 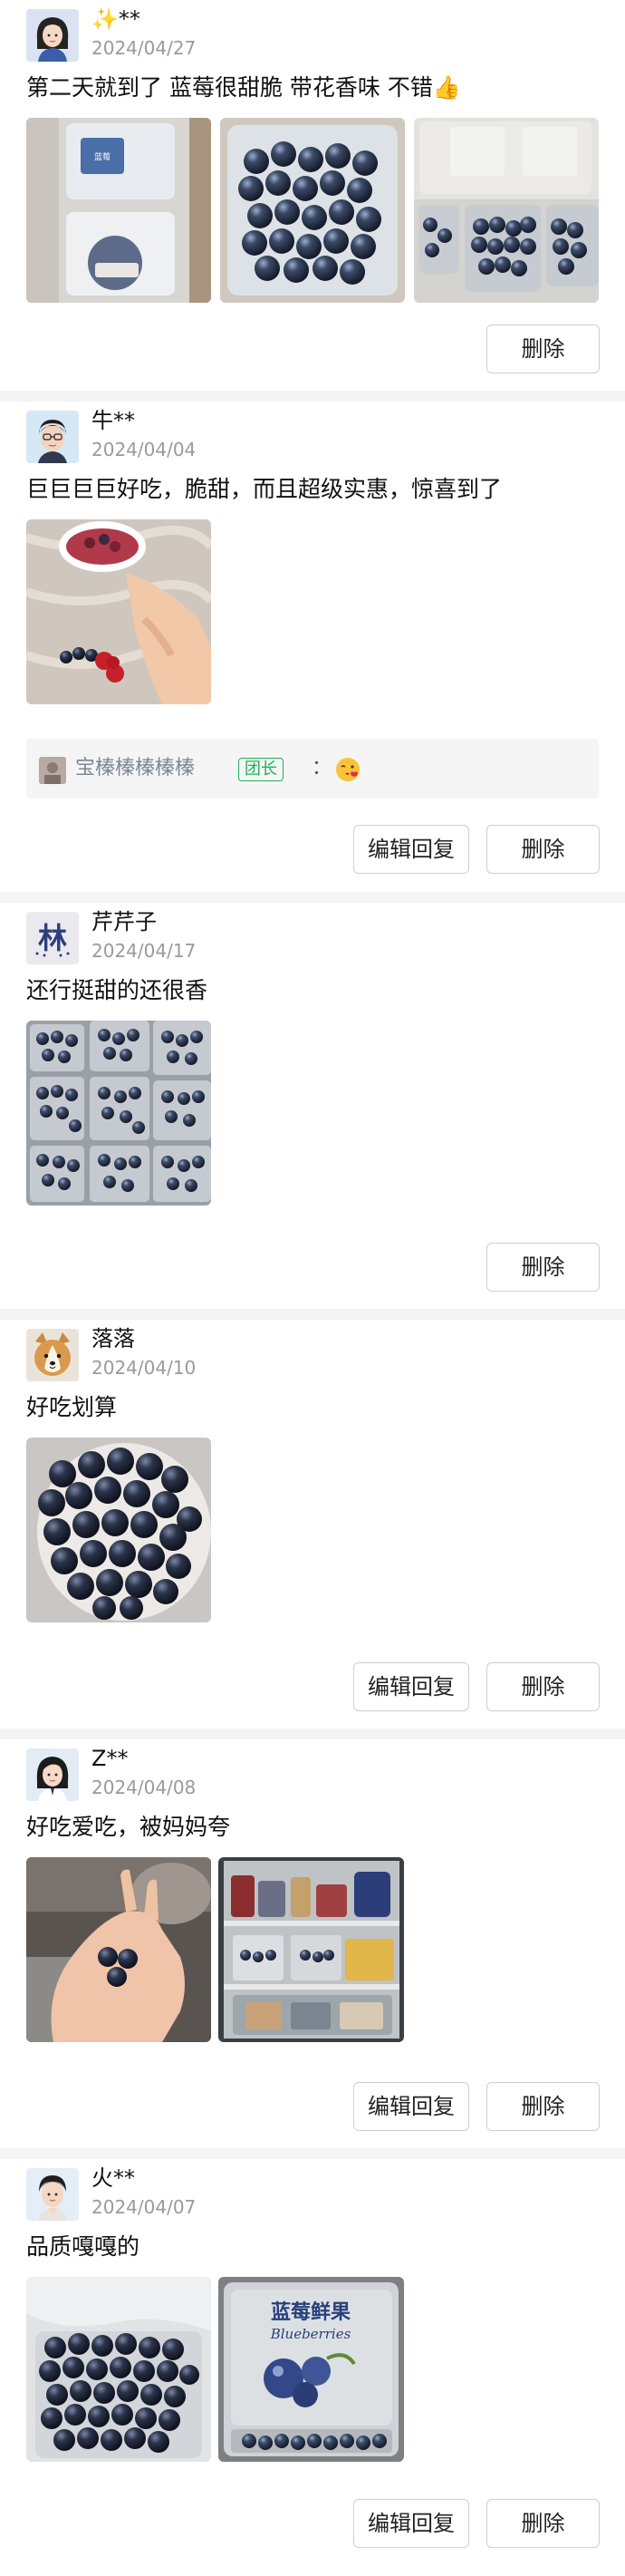 What do you see at coordinates (244, 87) in the screenshot?
I see `review-comment: 第二天就到了 蓝莓很甜脆 带花香味 不错👍` at bounding box center [244, 87].